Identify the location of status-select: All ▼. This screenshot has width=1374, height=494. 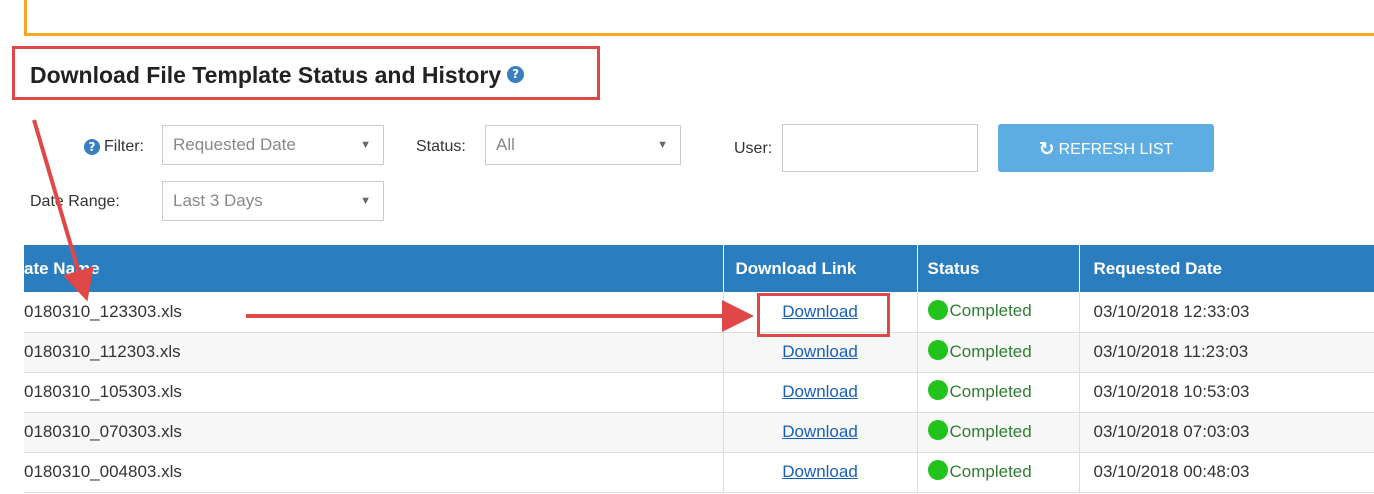
(583, 145).